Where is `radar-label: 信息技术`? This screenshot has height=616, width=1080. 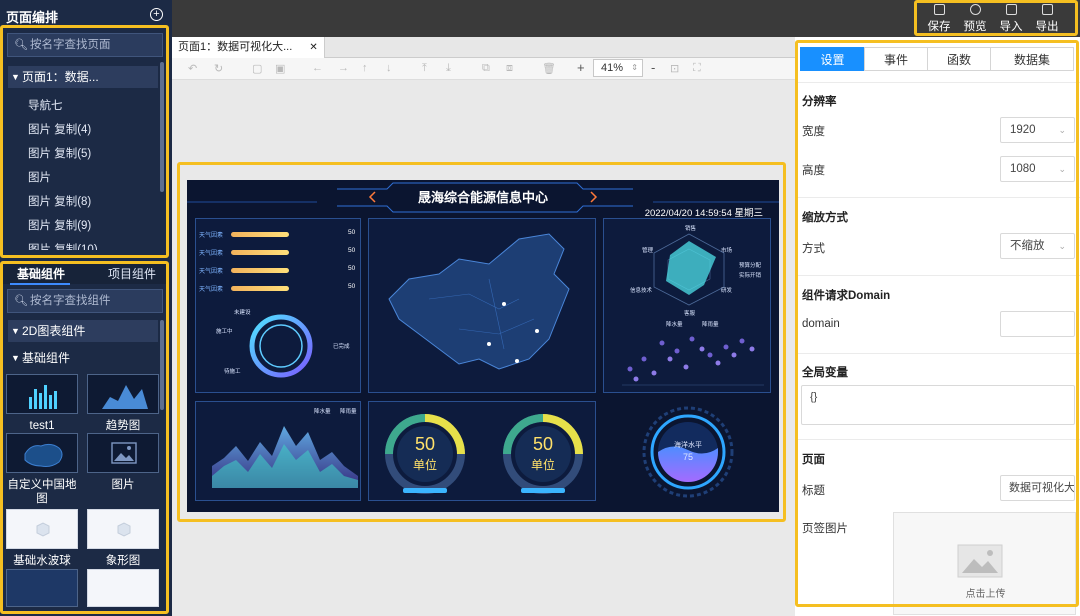 radar-label: 信息技术 is located at coordinates (641, 291).